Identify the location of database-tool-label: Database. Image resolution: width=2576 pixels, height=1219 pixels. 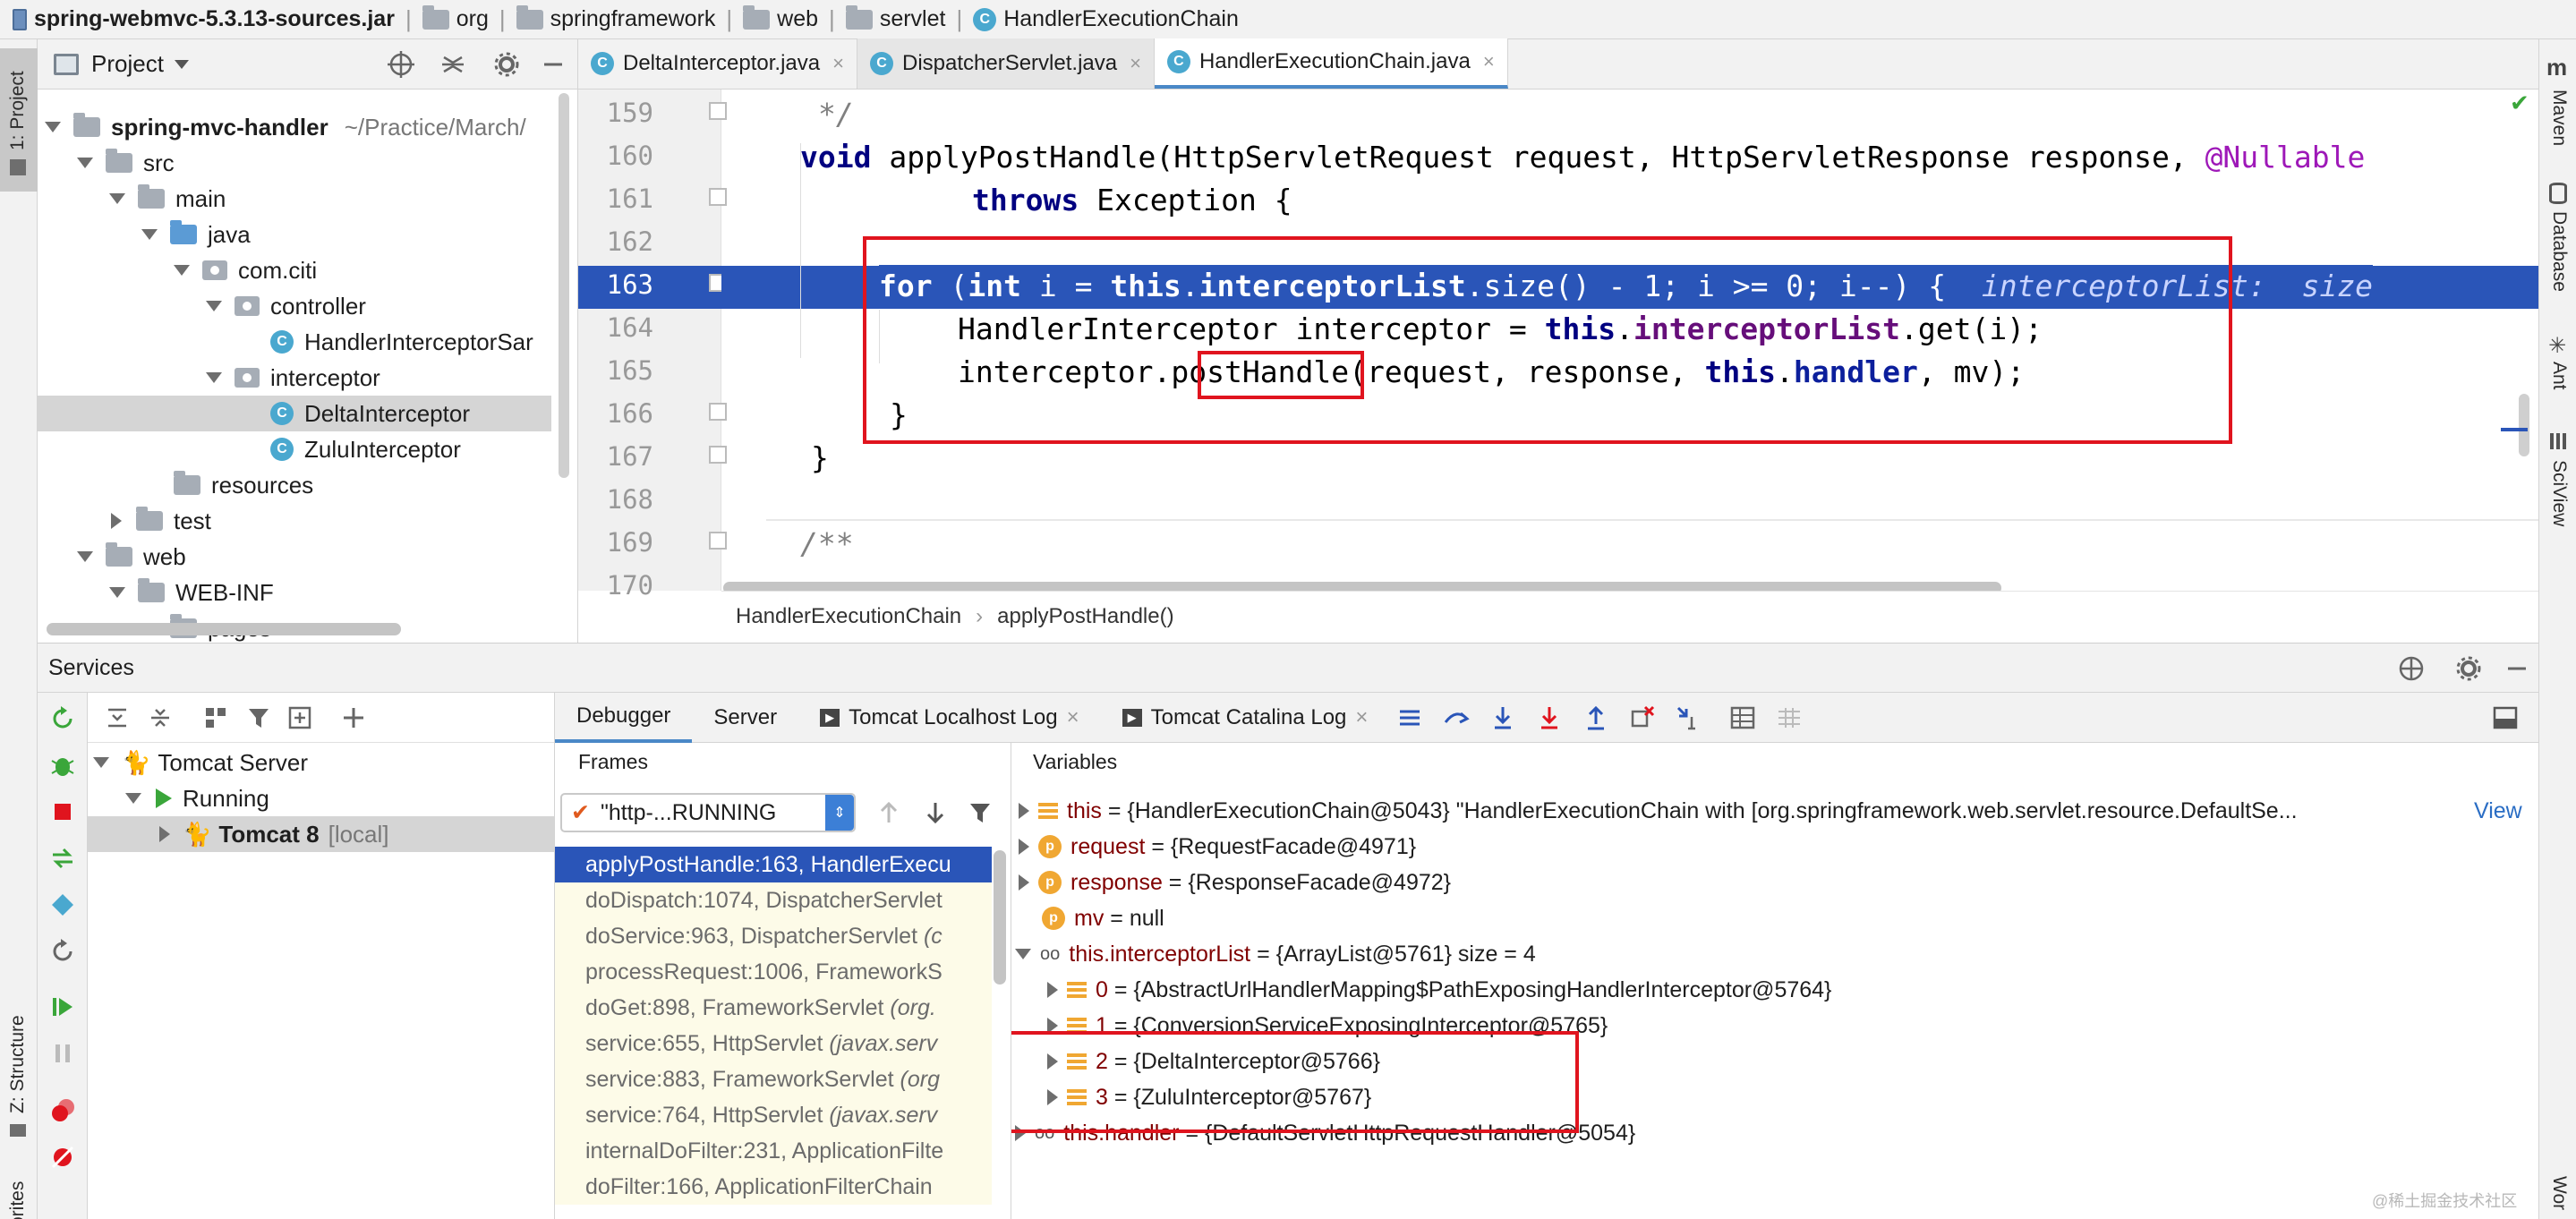
(2559, 251).